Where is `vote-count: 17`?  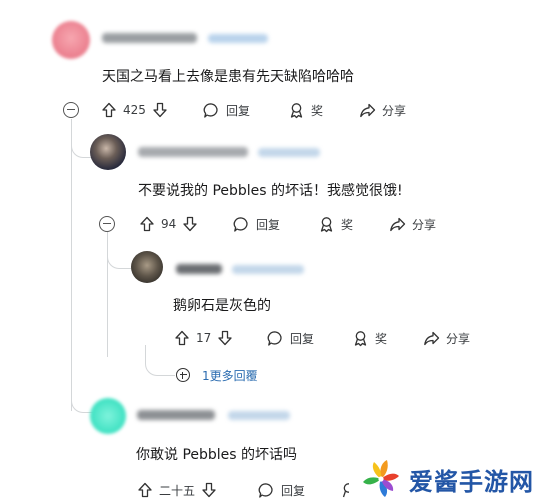 vote-count: 17 is located at coordinates (204, 338).